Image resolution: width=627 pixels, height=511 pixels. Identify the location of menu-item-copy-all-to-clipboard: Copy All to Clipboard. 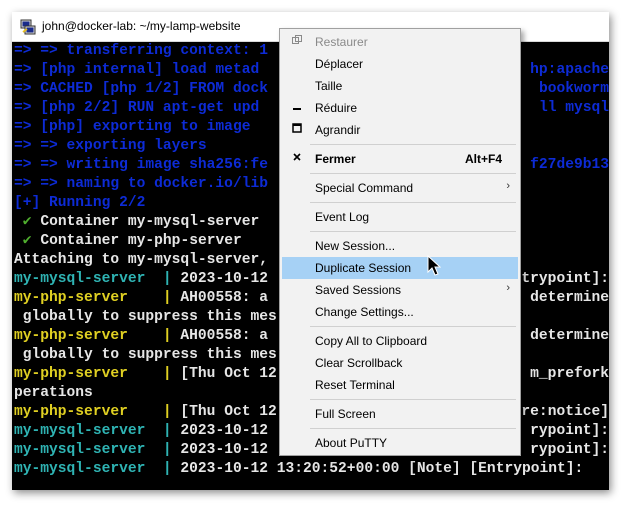
(400, 341).